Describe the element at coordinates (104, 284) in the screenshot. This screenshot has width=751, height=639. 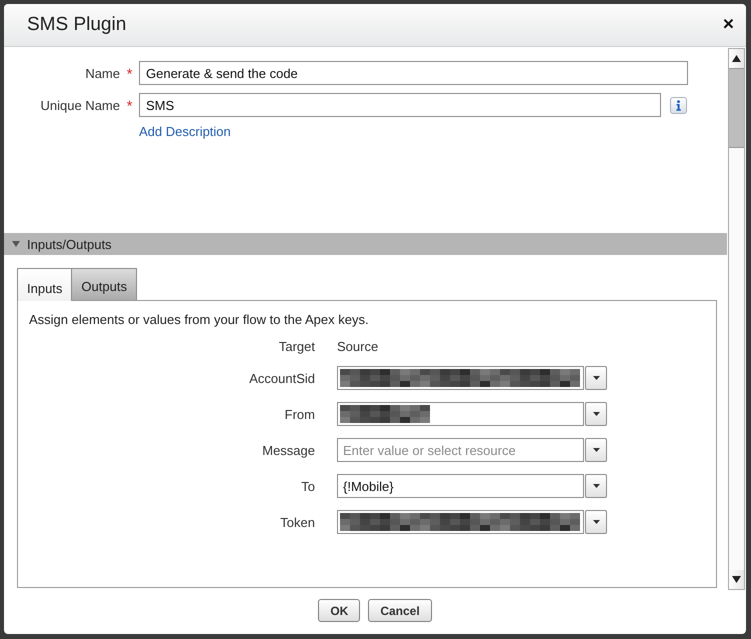
I see `tab: Outputs` at that location.